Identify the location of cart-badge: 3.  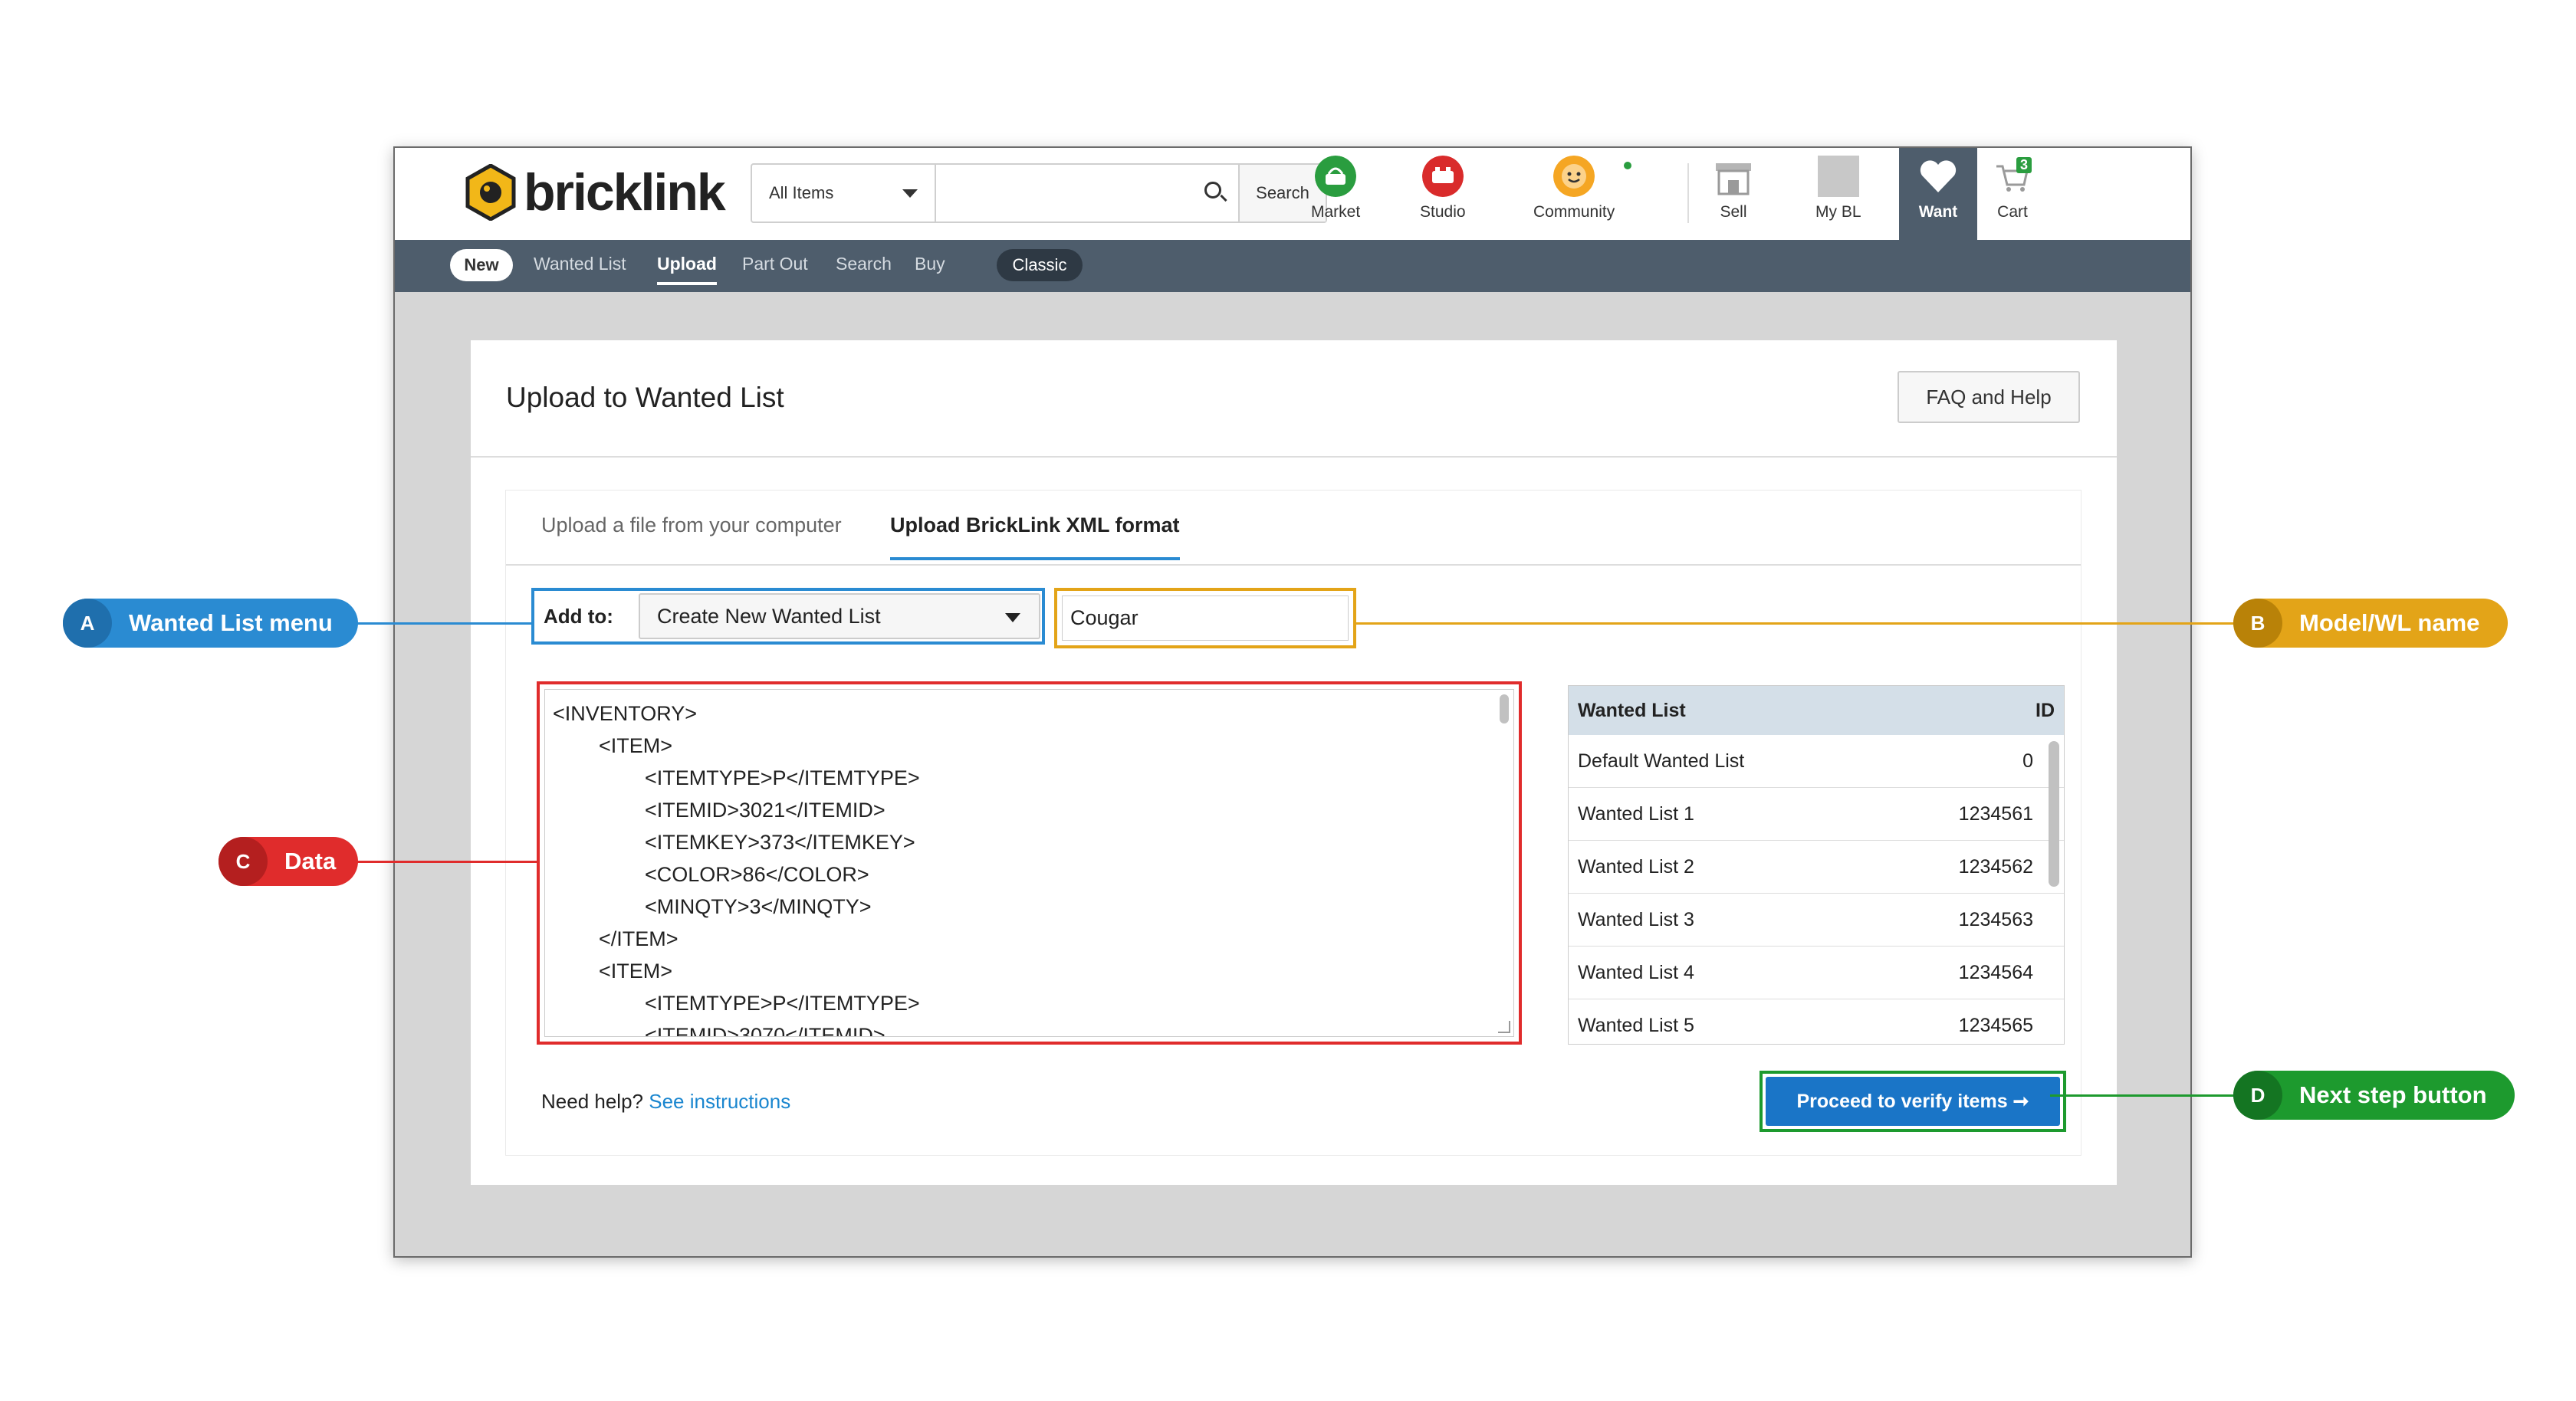
(2024, 165).